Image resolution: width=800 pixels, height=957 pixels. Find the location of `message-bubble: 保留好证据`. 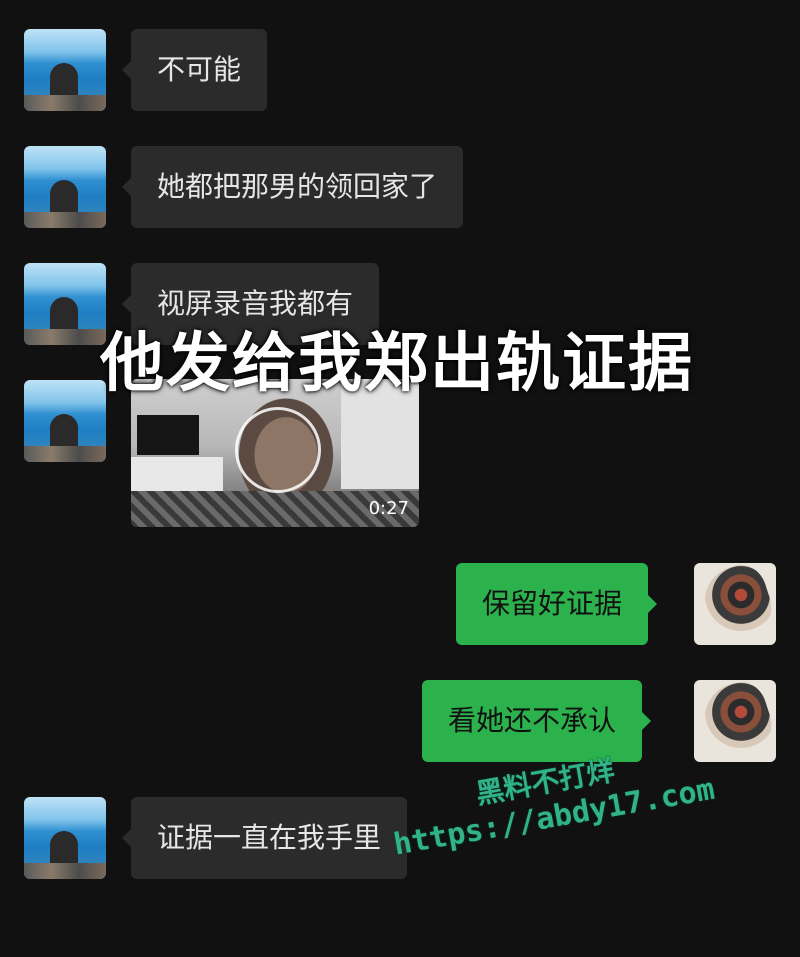

message-bubble: 保留好证据 is located at coordinates (557, 604).